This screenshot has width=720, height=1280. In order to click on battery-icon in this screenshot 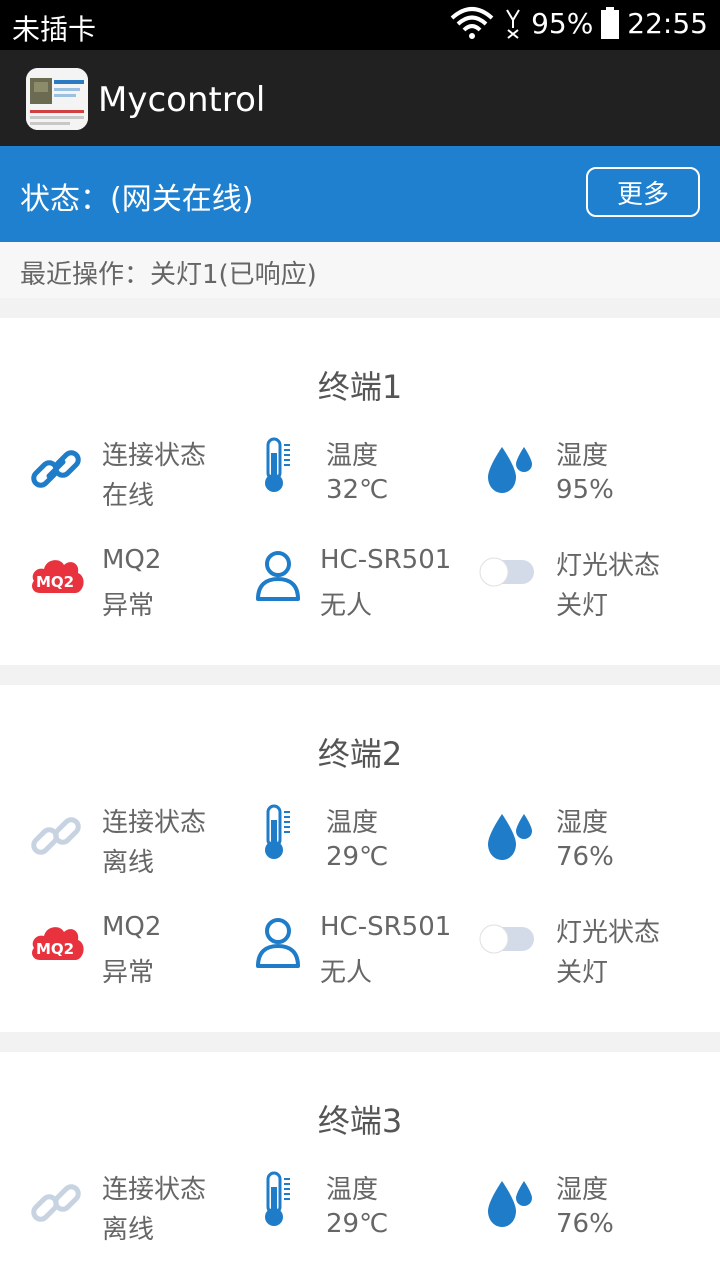, I will do `click(610, 23)`.